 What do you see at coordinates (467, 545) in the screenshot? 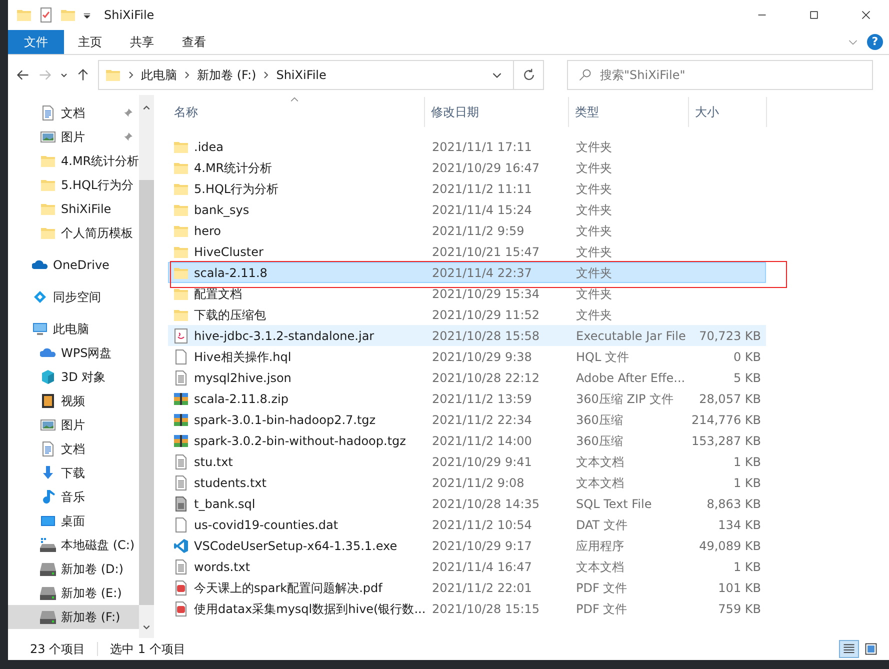
I see `file-row: VSCodeUserSetup-x64-1.35.1.exe 2021/10/29 9:17 应用程序 49,089 KB` at bounding box center [467, 545].